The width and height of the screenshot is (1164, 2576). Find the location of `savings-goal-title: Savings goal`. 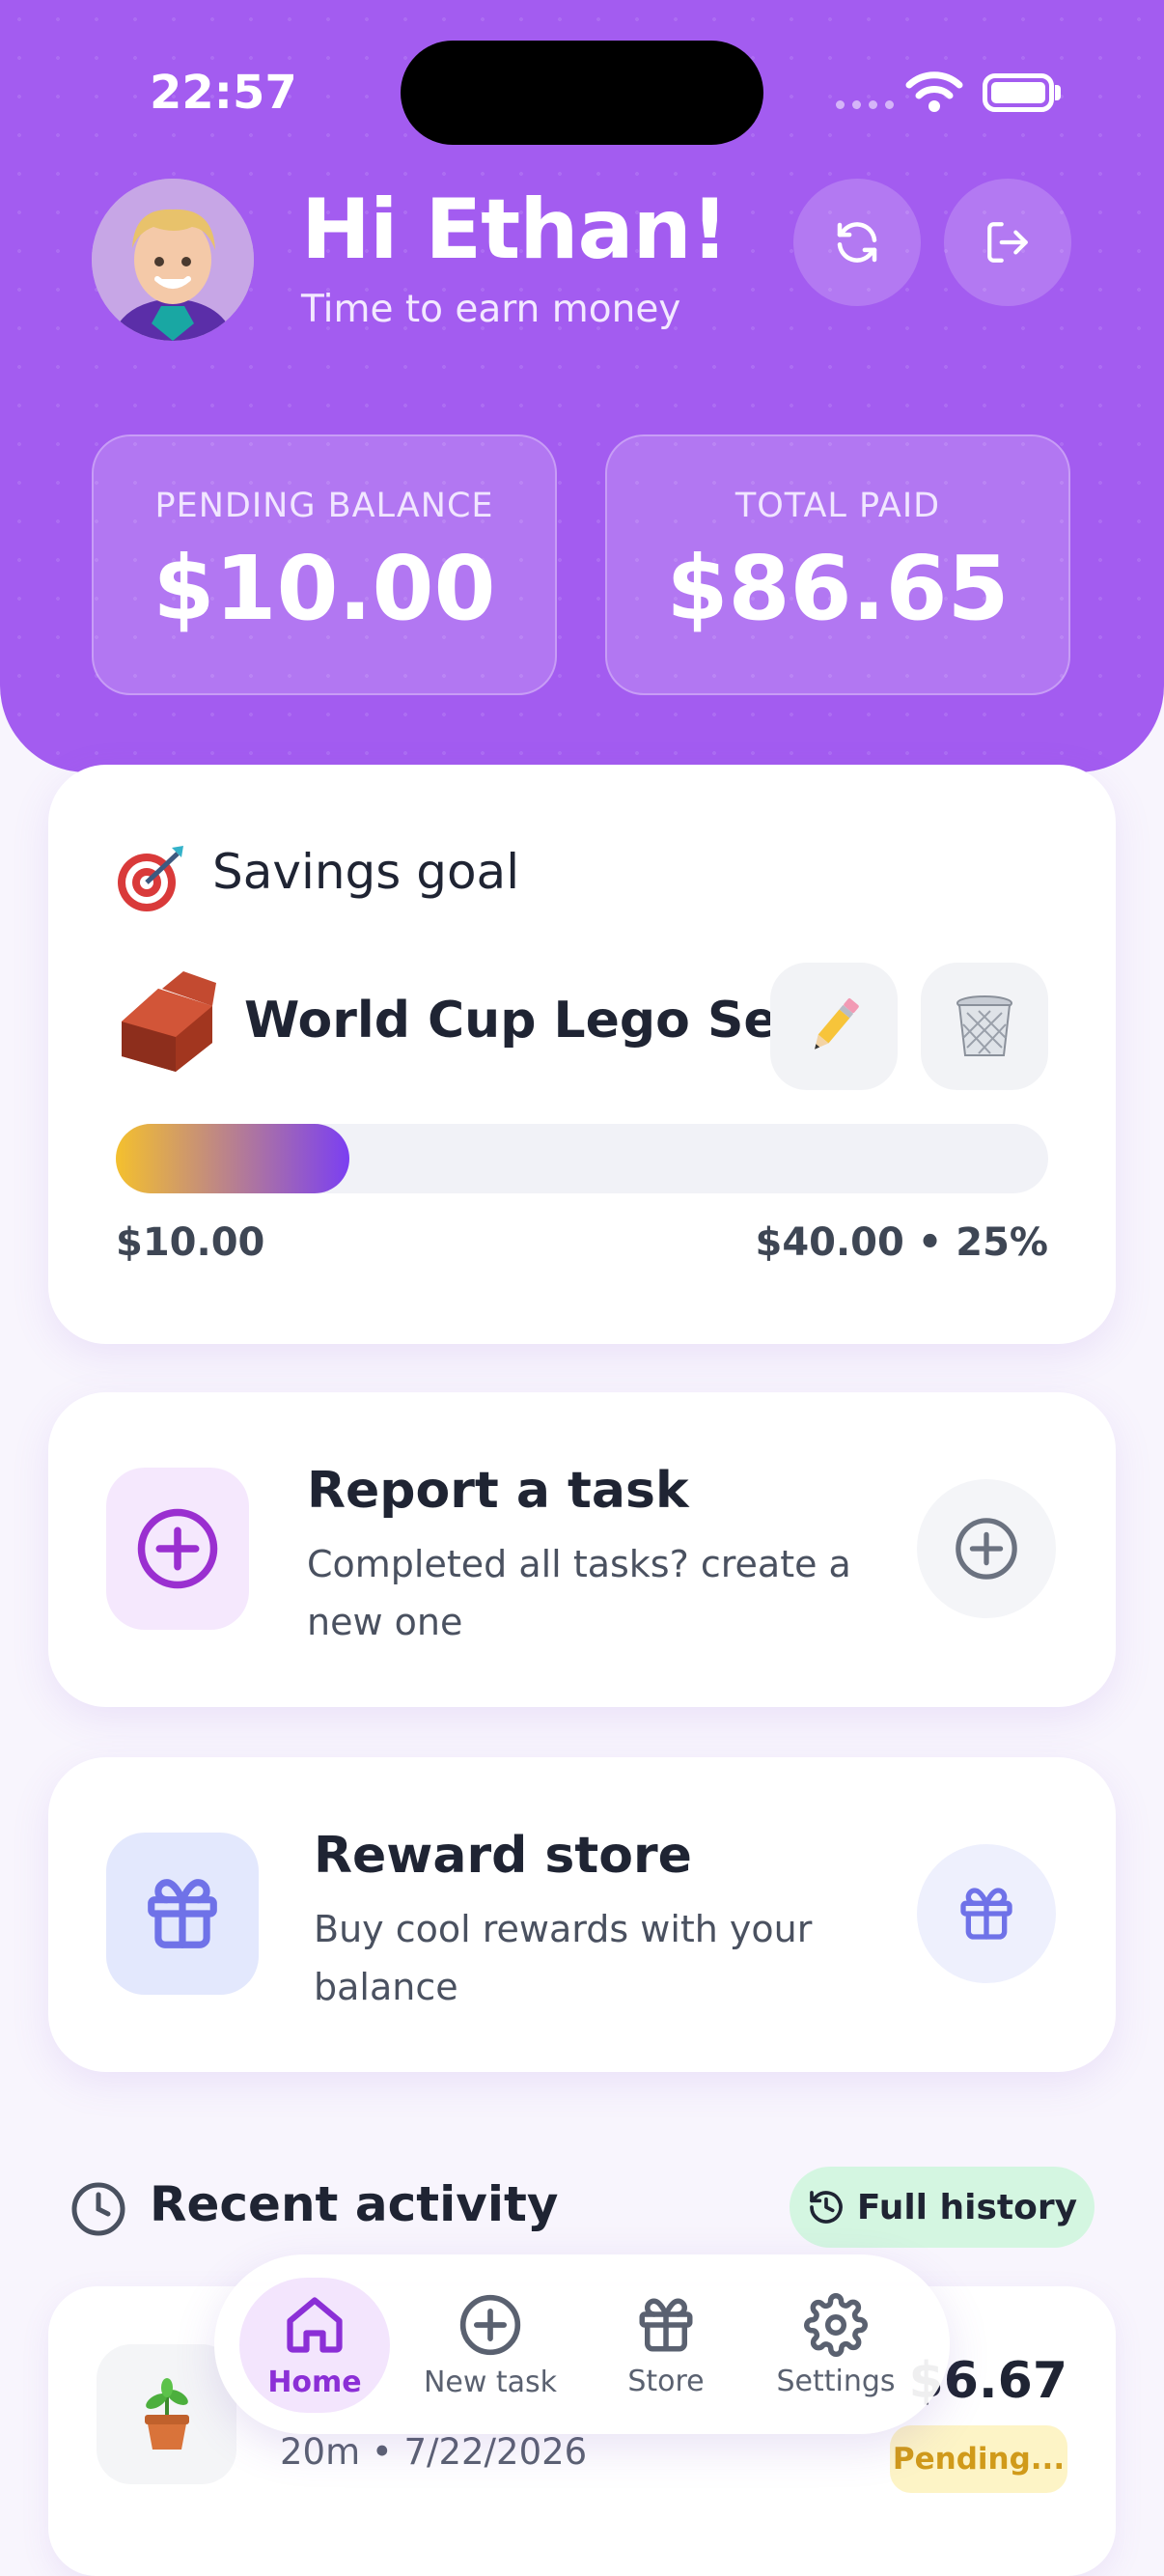

savings-goal-title: Savings goal is located at coordinates (366, 872).